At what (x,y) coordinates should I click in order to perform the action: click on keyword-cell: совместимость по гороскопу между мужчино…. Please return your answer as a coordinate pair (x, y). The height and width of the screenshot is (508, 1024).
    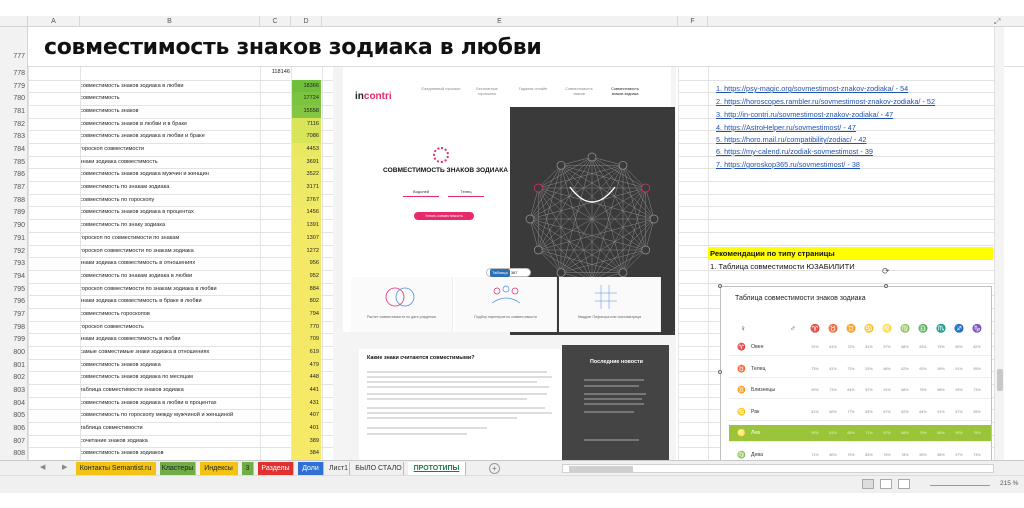
    Looking at the image, I should click on (156, 415).